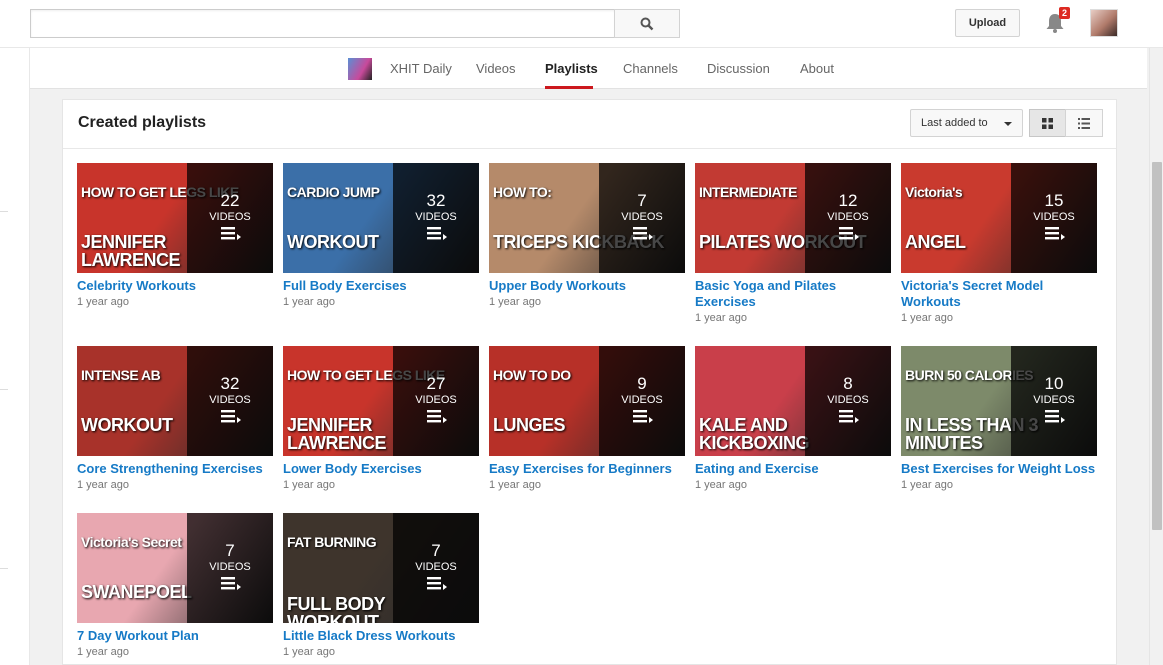 The height and width of the screenshot is (665, 1163). I want to click on video-count: 9, so click(642, 383).